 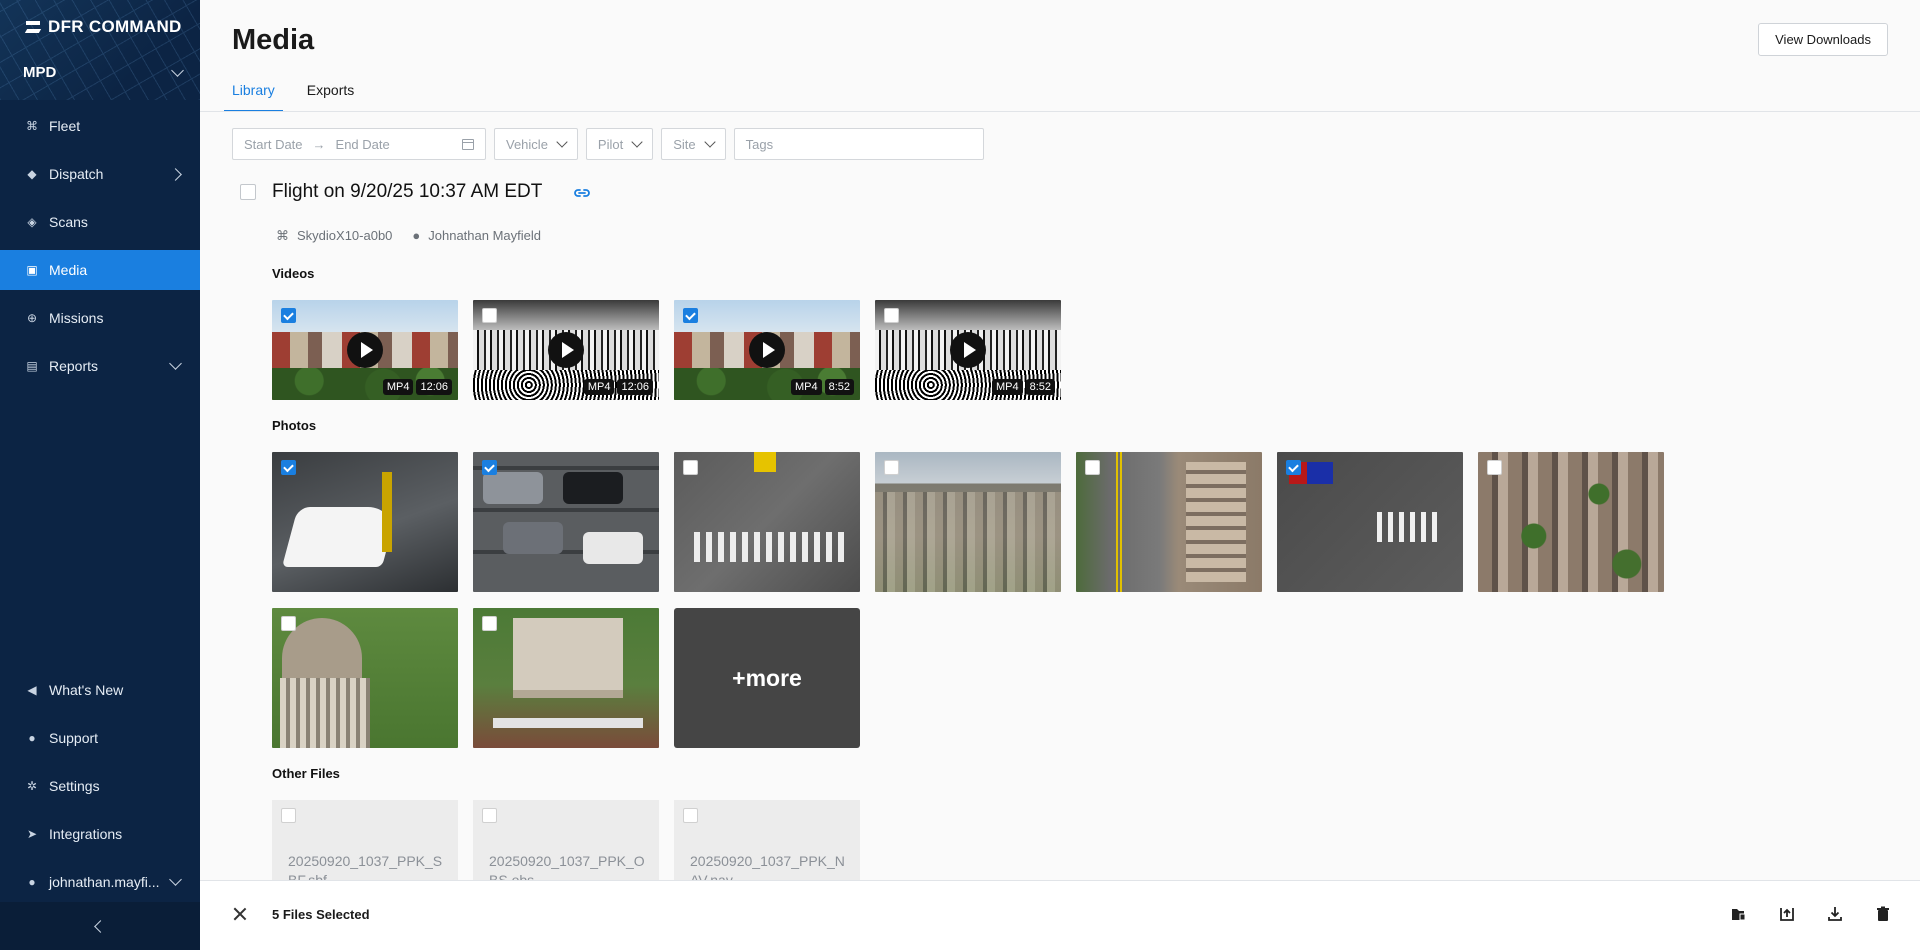 I want to click on sidebar-item-label: Support, so click(x=74, y=738).